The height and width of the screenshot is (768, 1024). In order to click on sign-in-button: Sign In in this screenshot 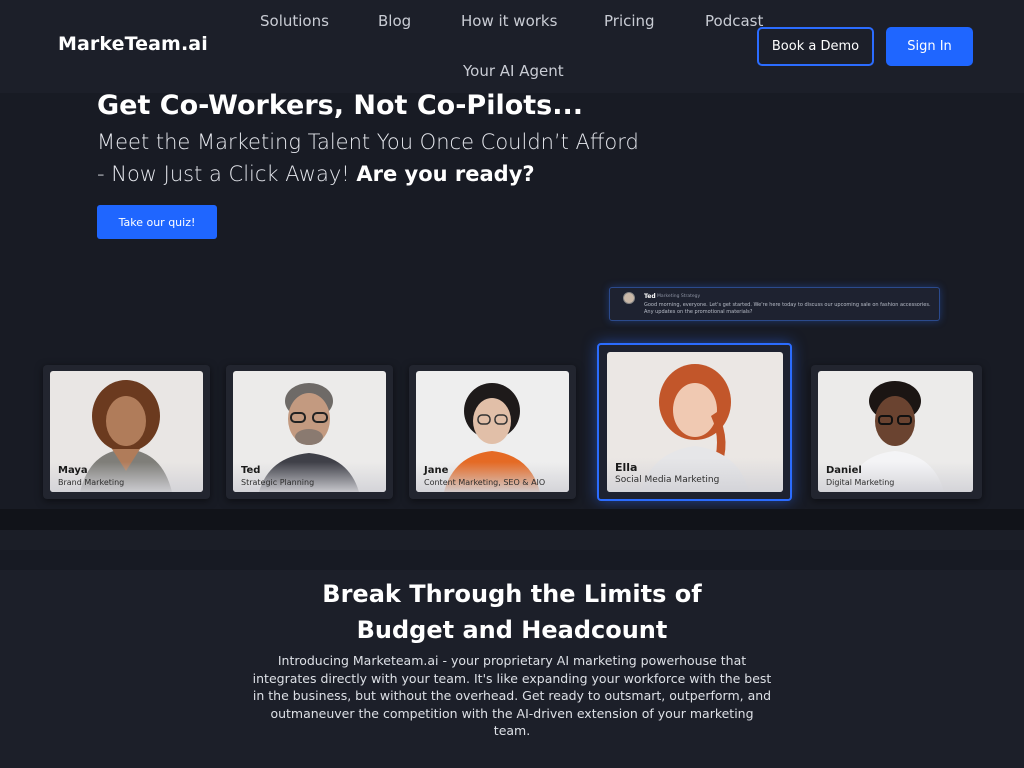, I will do `click(929, 46)`.